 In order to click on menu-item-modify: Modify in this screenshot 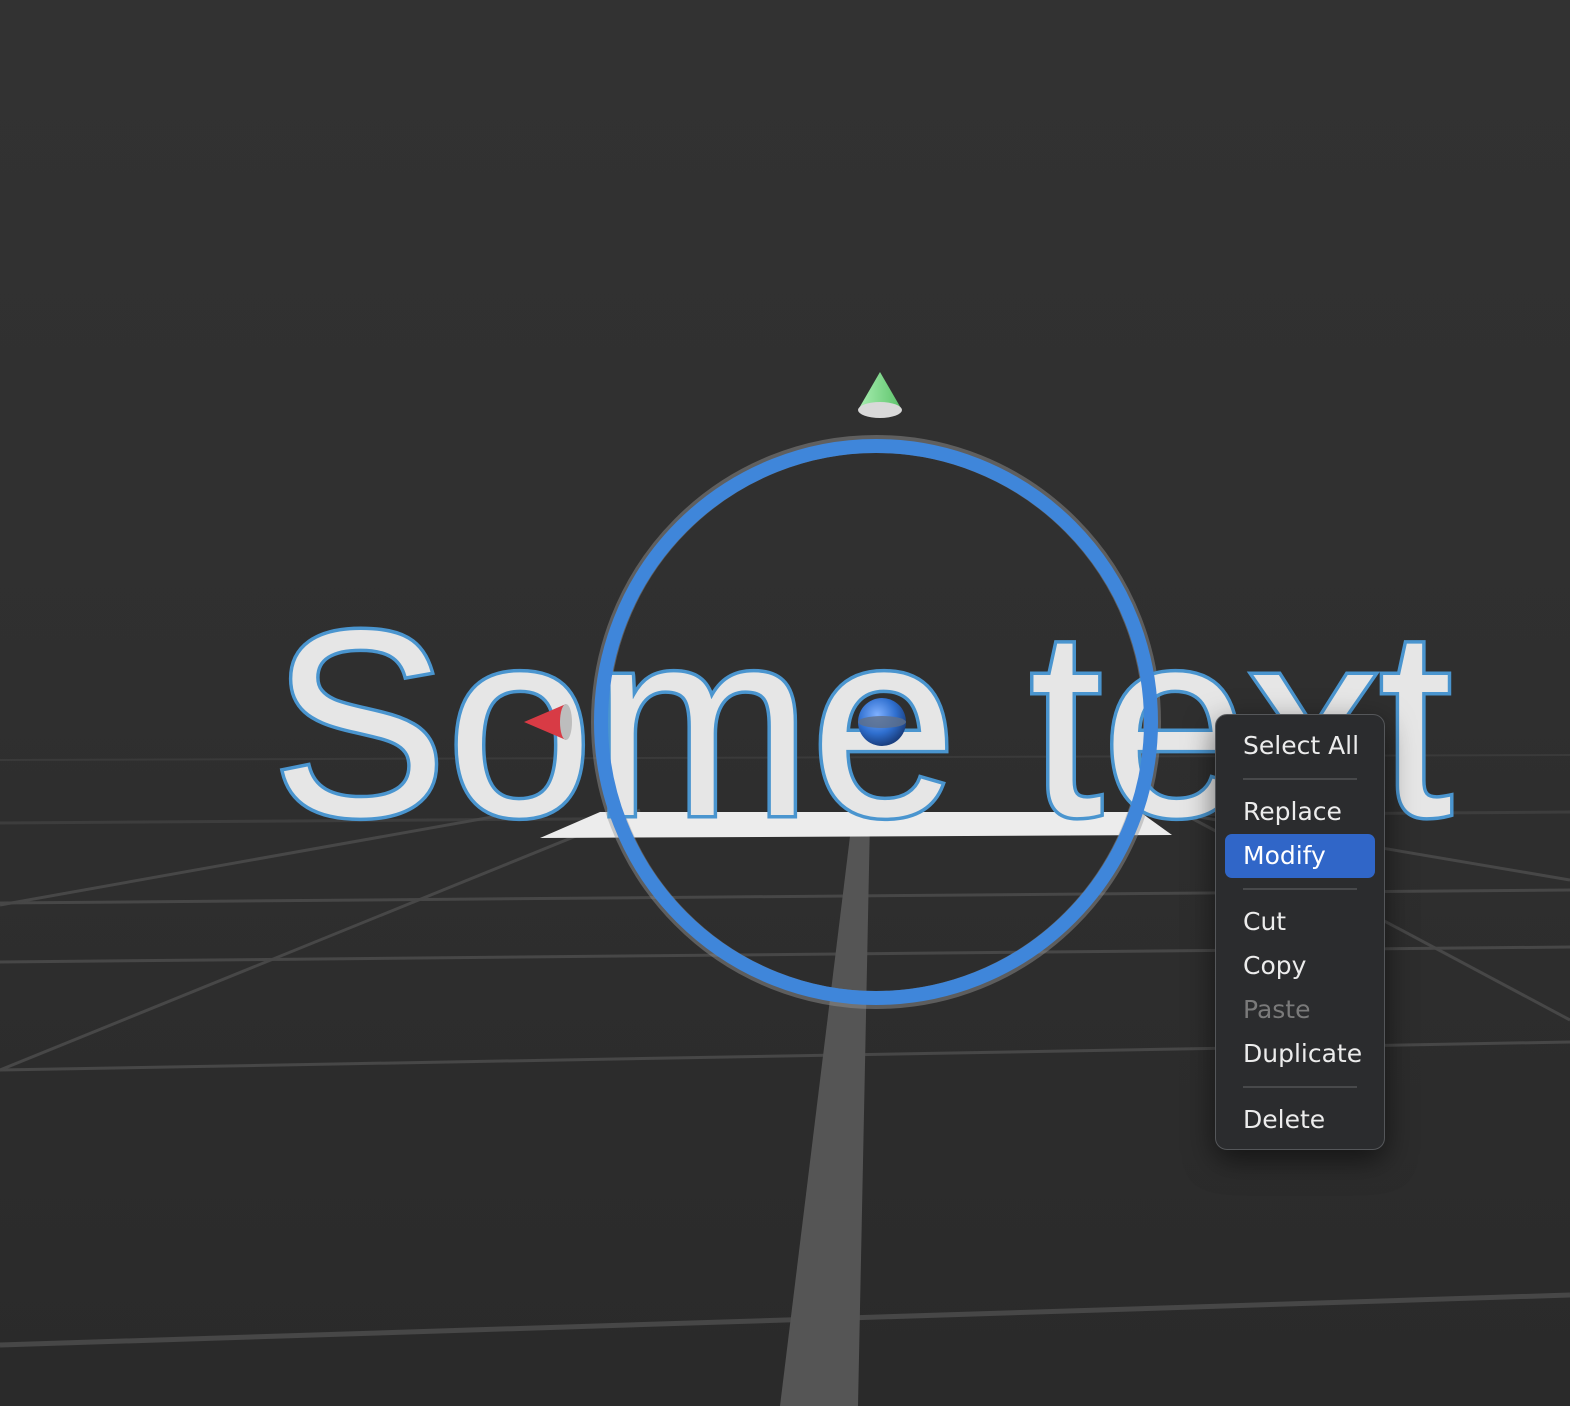, I will do `click(1300, 856)`.